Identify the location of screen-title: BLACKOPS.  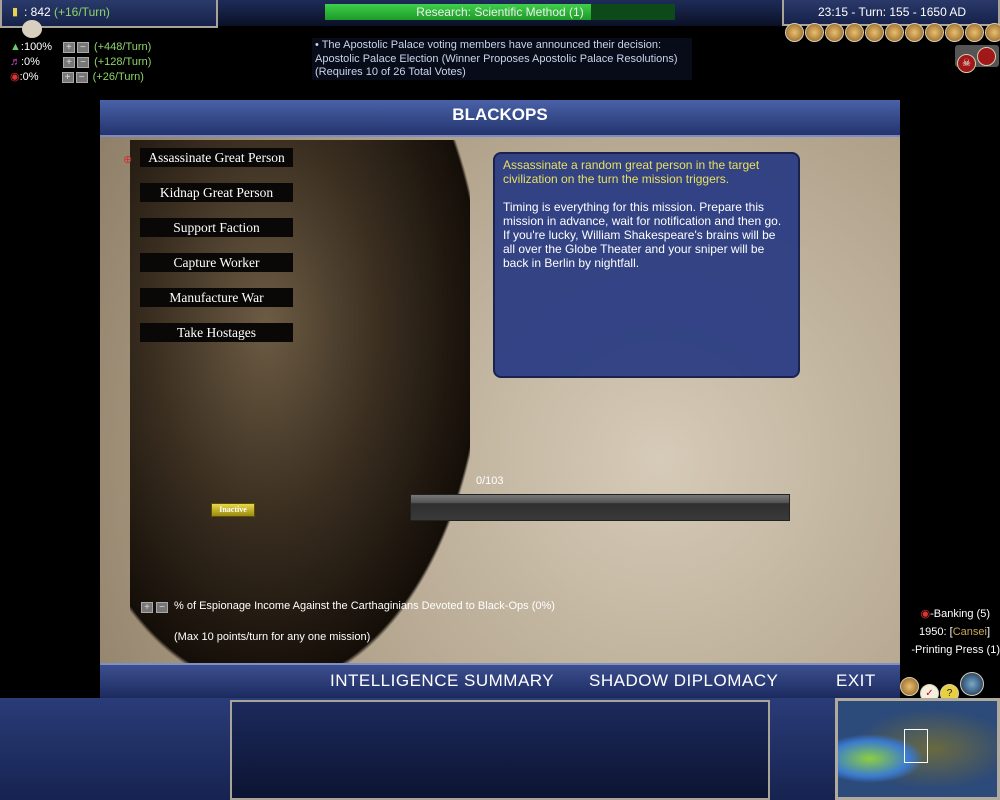
(500, 118).